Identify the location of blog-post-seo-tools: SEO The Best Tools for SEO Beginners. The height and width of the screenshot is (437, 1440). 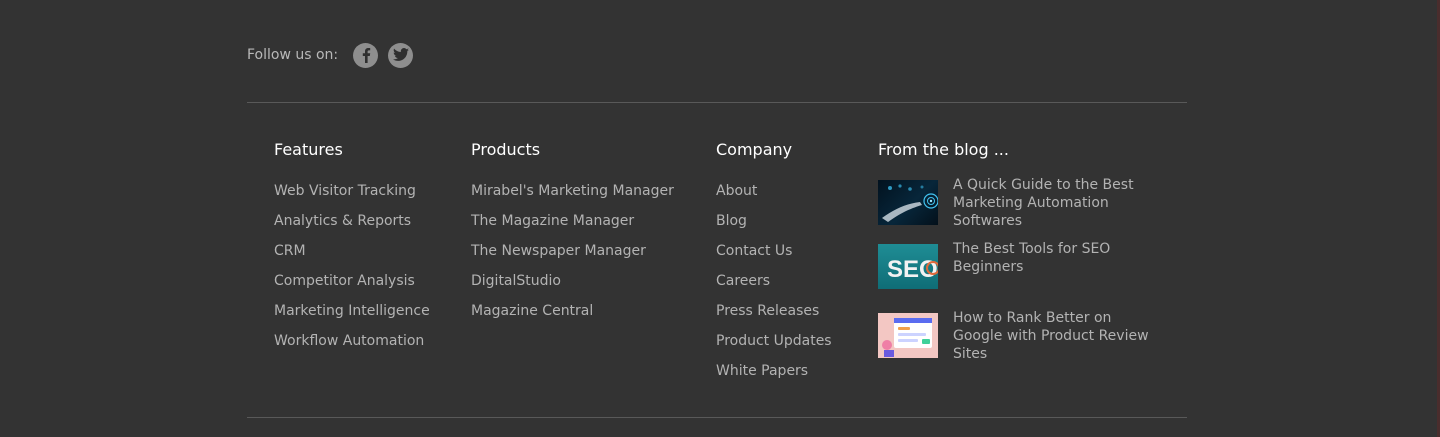
(1023, 264).